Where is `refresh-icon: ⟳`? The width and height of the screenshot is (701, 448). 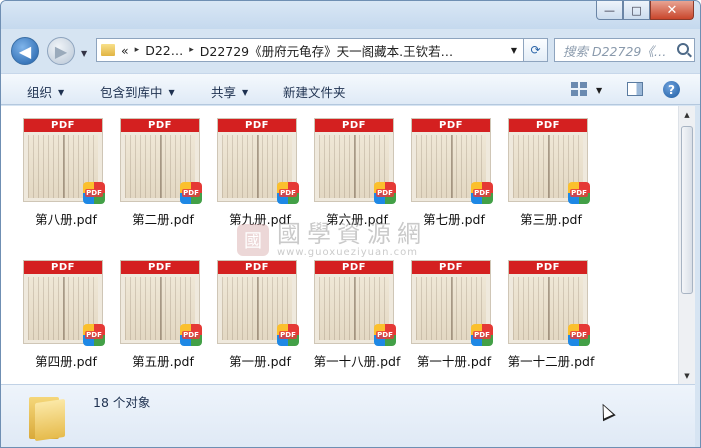 refresh-icon: ⟳ is located at coordinates (535, 50).